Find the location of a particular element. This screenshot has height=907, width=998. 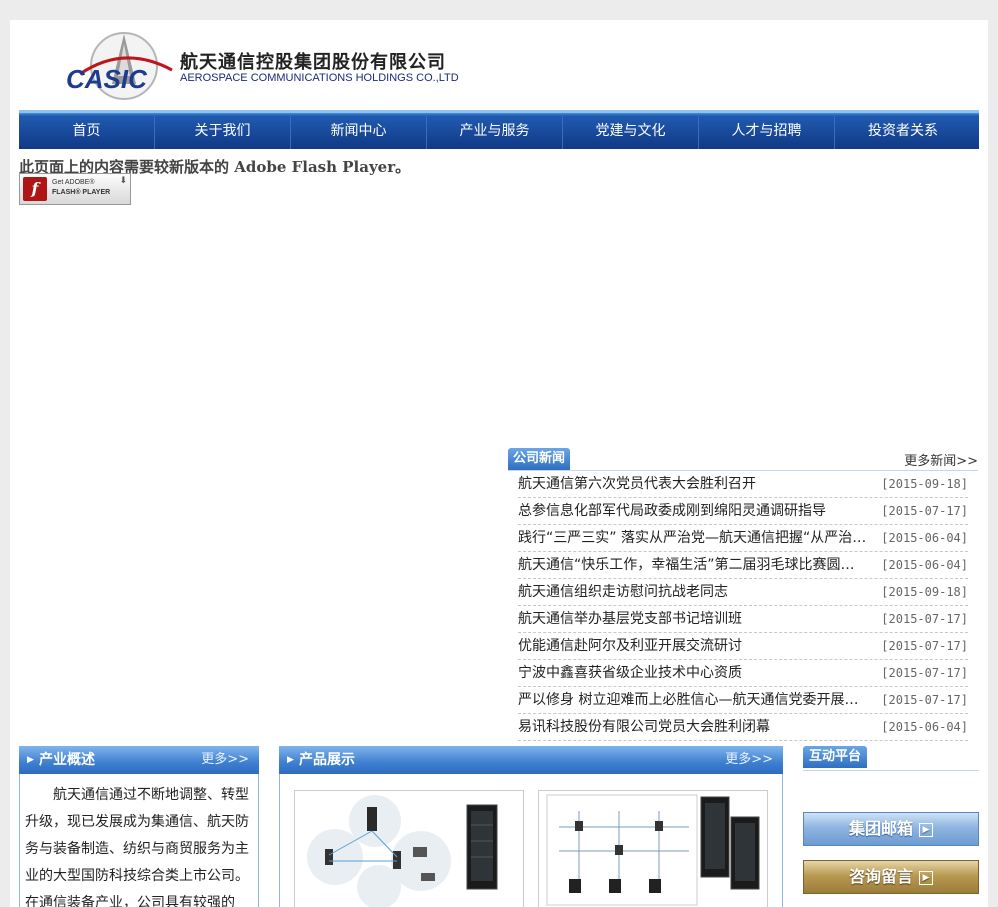

news-item: 航天通信第六次党员代表大会胜利召开 [2015-09-18] is located at coordinates (743, 484).